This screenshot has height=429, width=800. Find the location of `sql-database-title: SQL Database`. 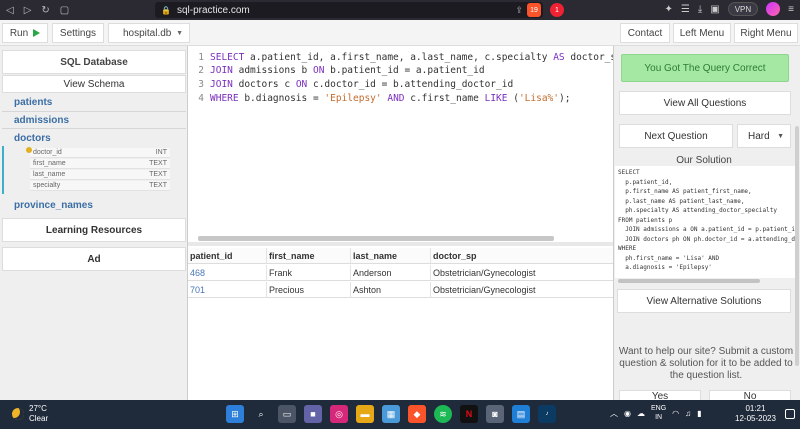

sql-database-title: SQL Database is located at coordinates (94, 62).